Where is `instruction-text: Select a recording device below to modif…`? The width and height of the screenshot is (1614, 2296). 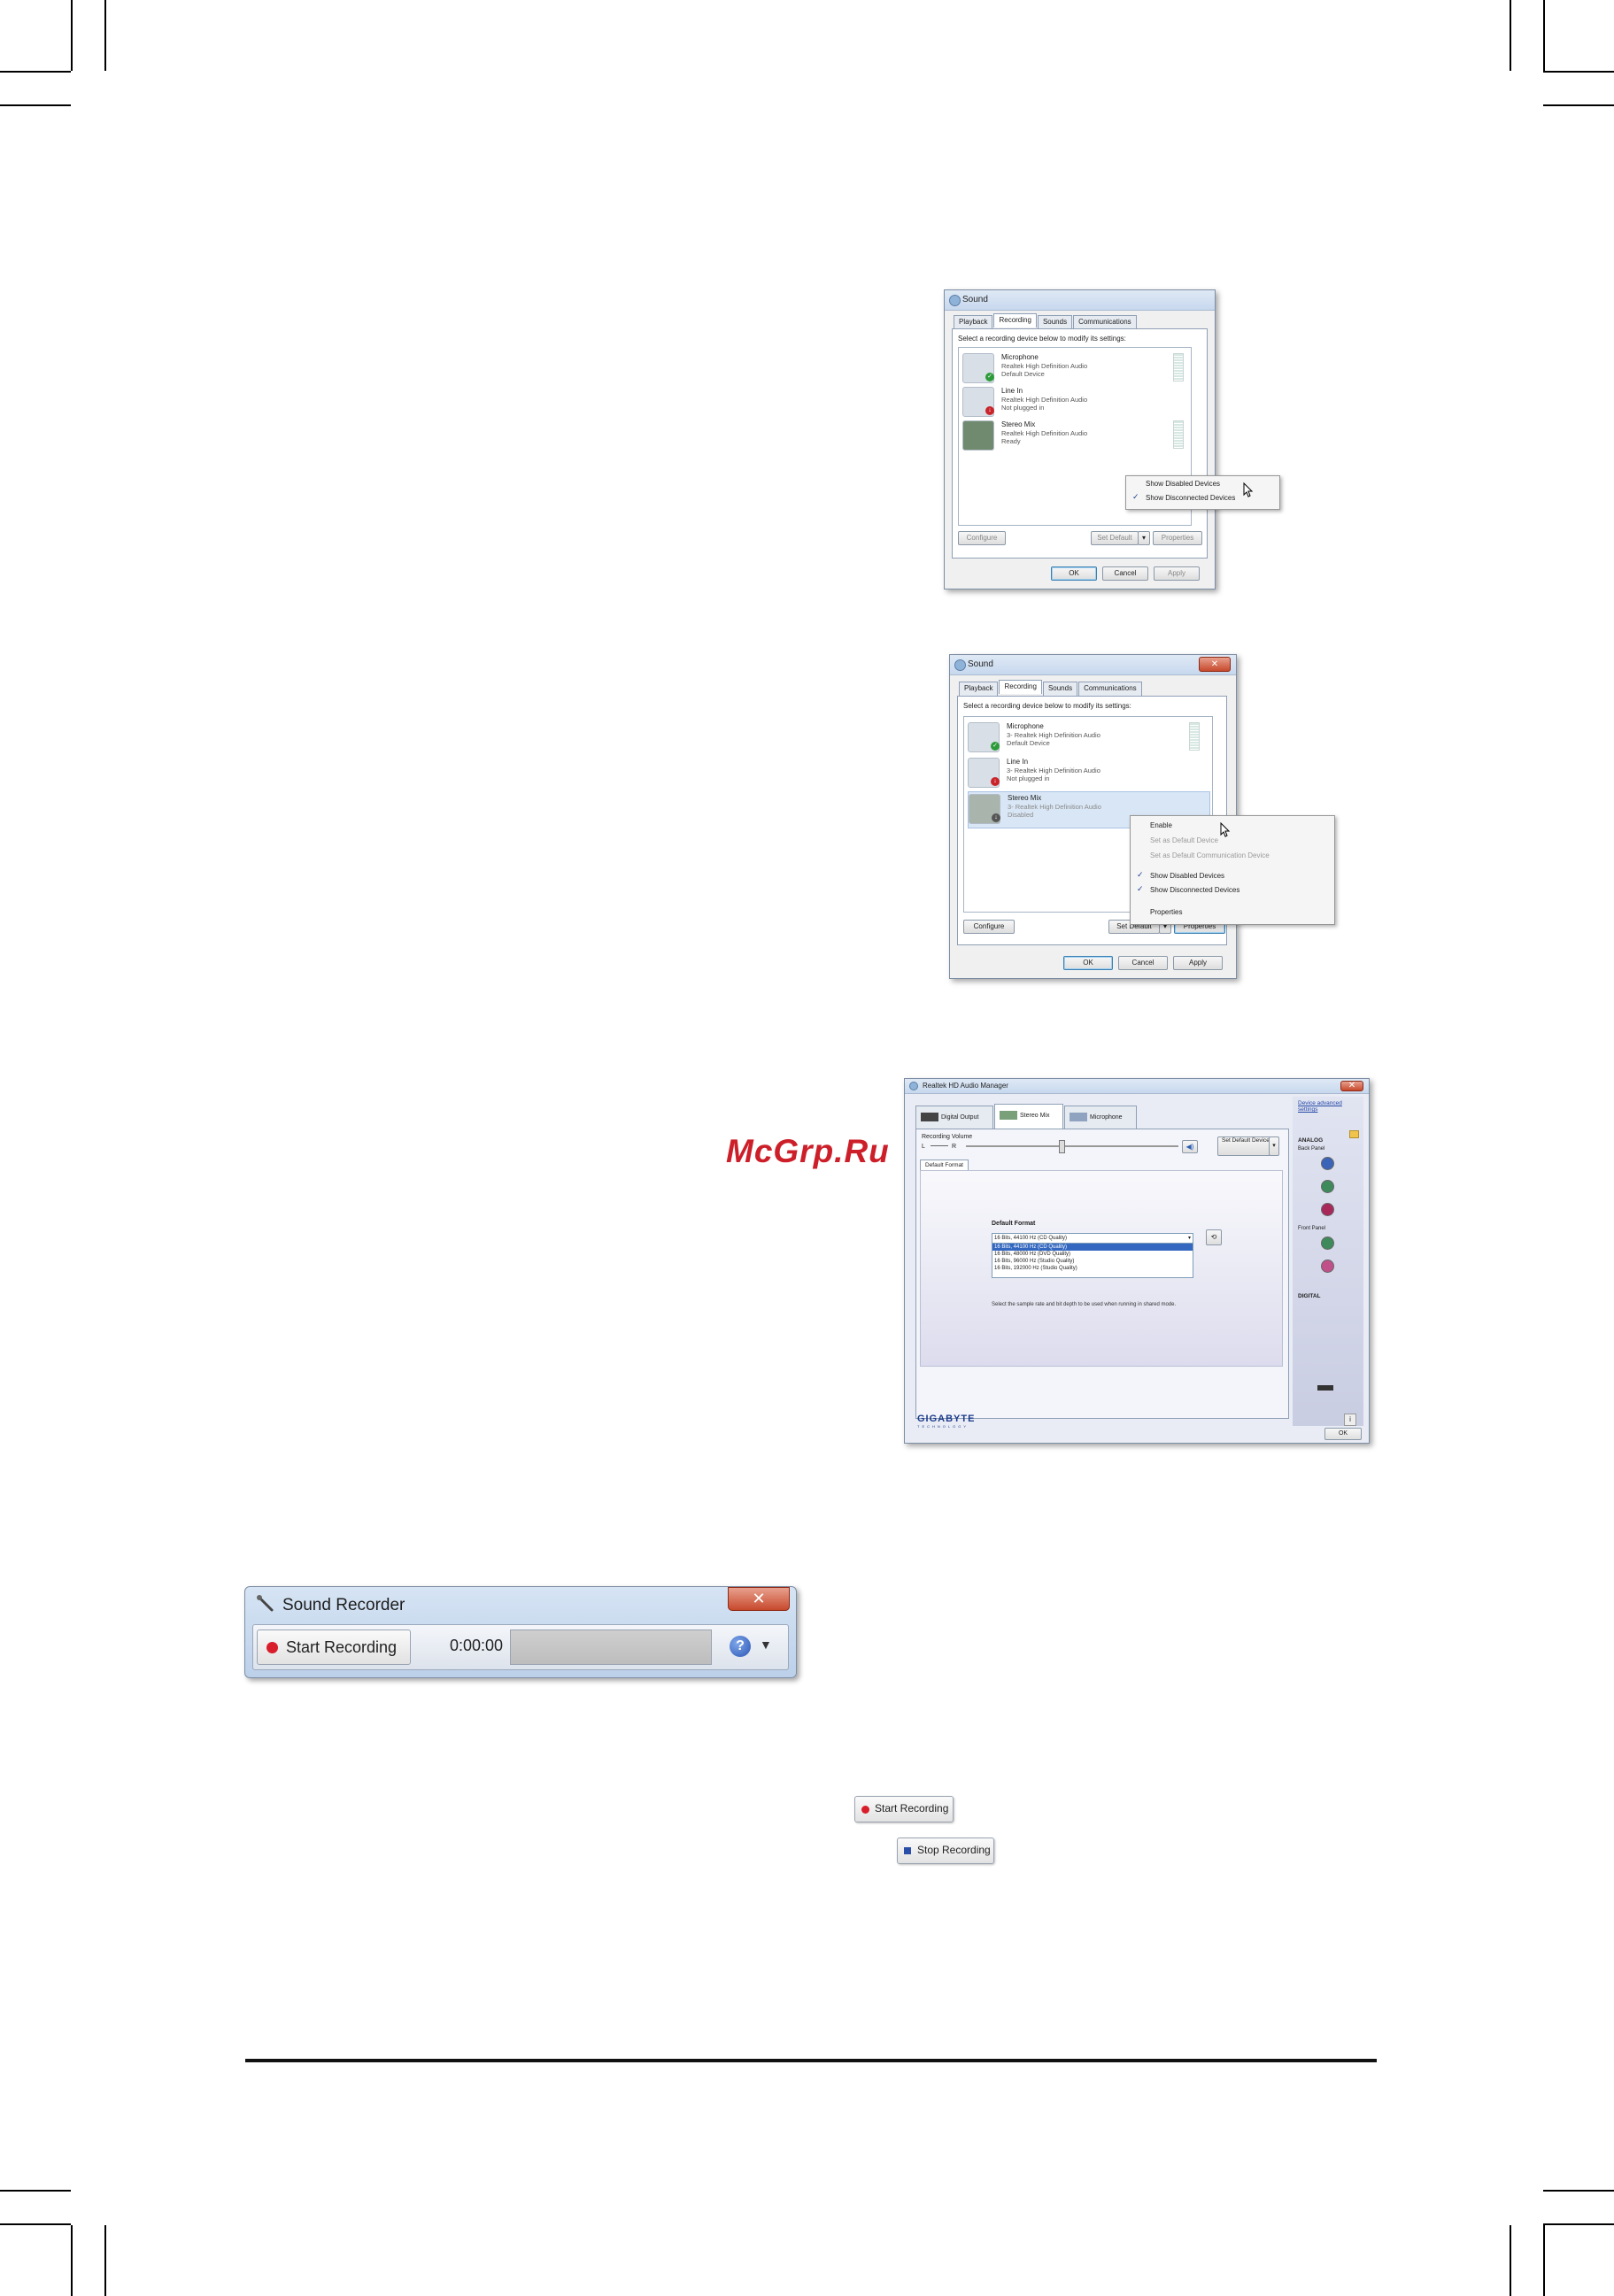
instruction-text: Select a recording device below to modif… is located at coordinates (1047, 706).